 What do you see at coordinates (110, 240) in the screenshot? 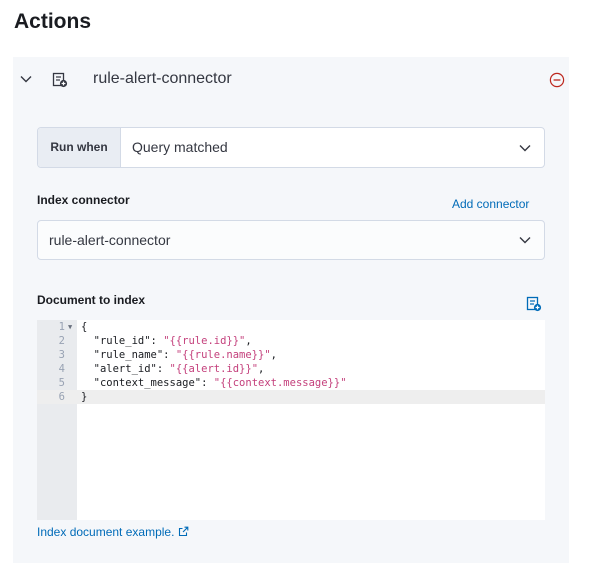
I see `index-connector-value: rule-alert-connector` at bounding box center [110, 240].